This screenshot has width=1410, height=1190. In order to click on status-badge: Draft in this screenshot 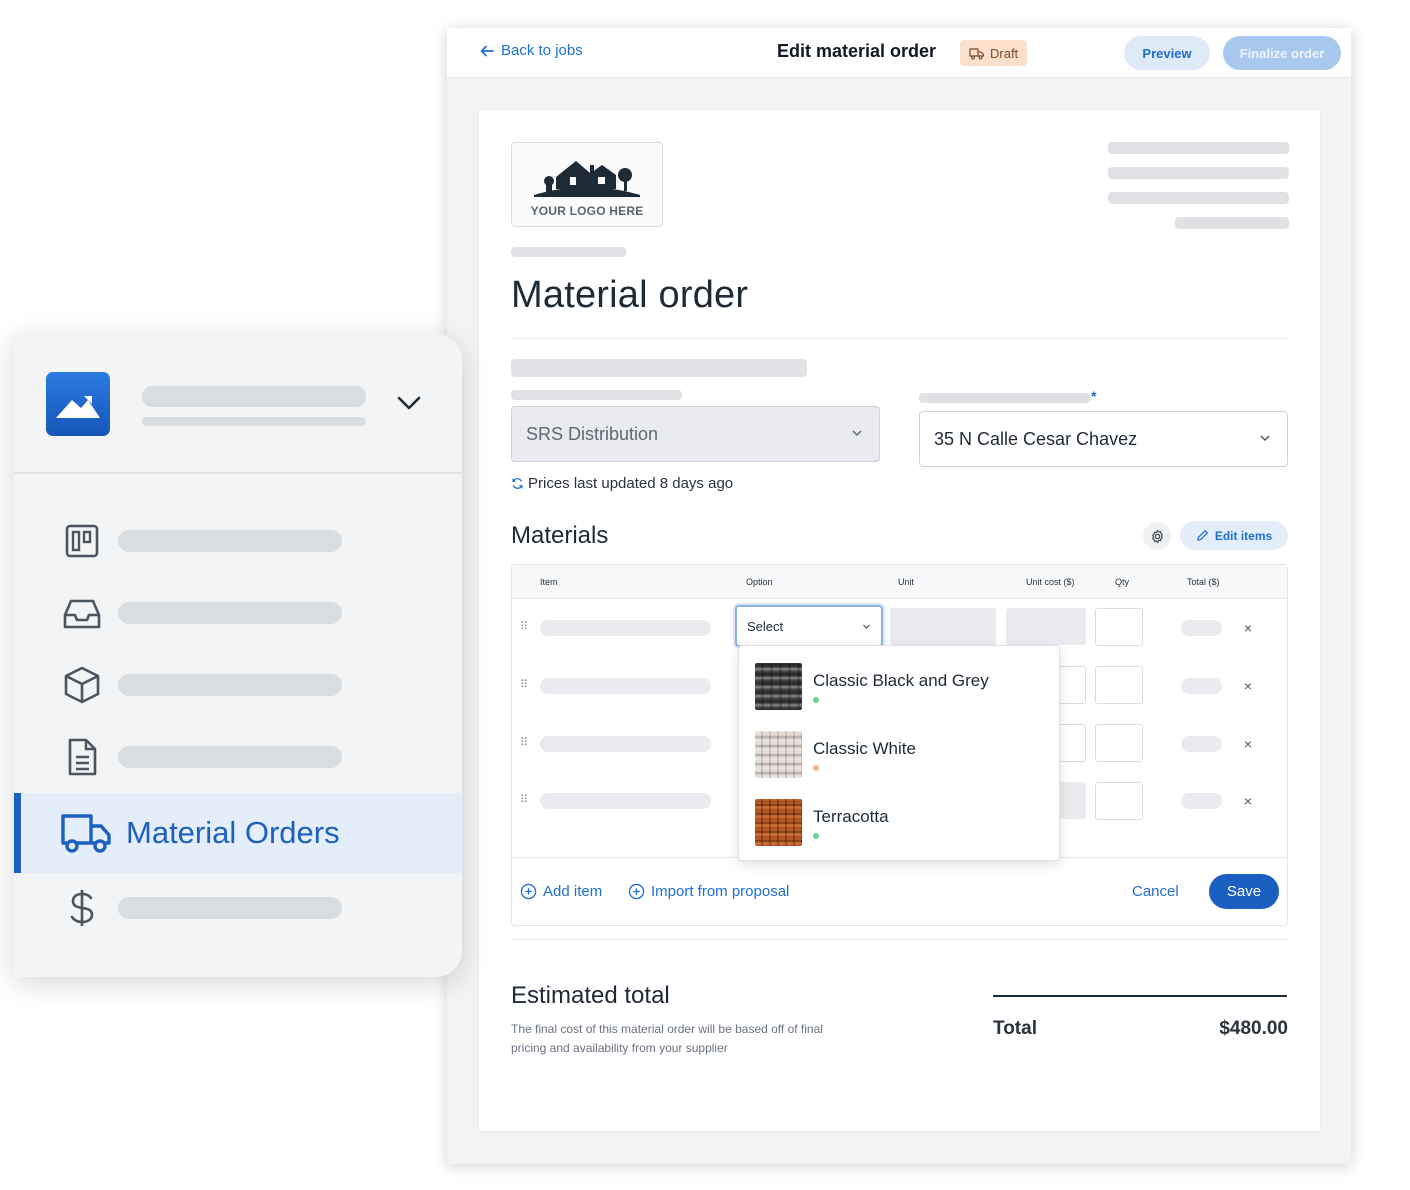, I will do `click(994, 53)`.